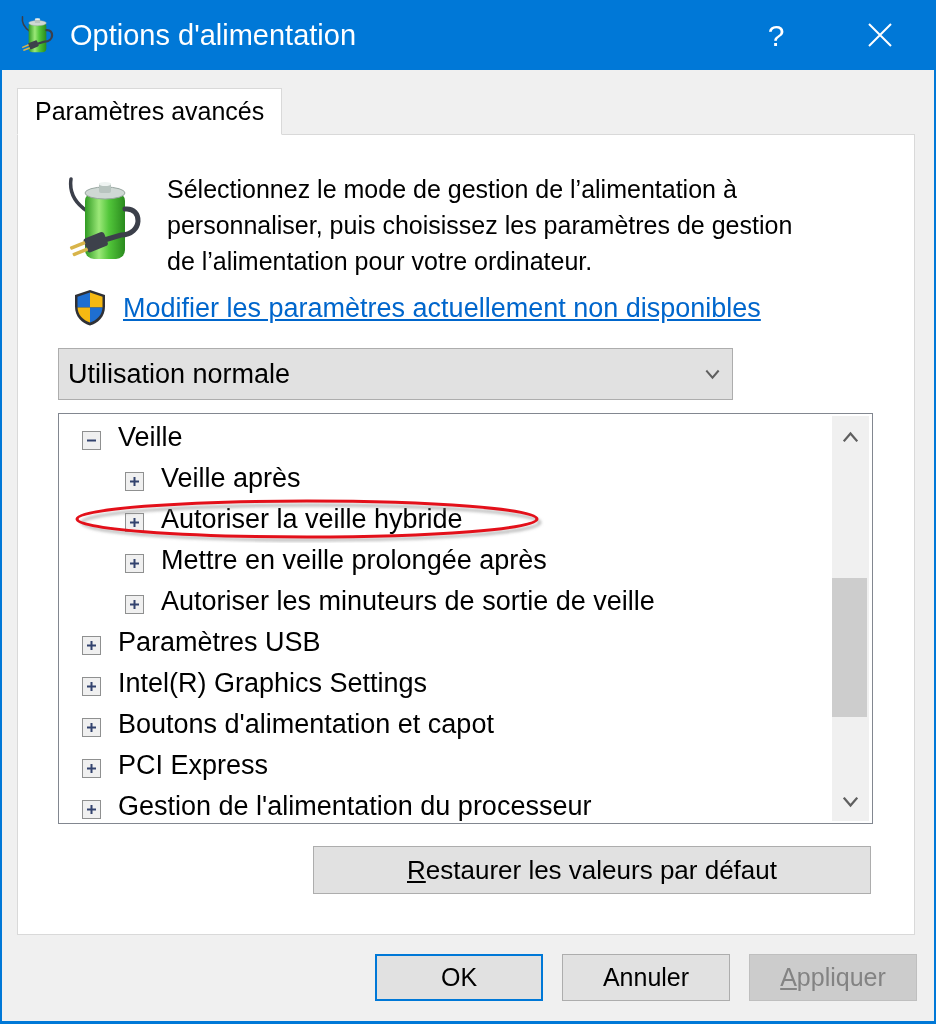  Describe the element at coordinates (592, 870) in the screenshot. I see `restore-defaults-button: Restaurer les valeurs par défaut` at that location.